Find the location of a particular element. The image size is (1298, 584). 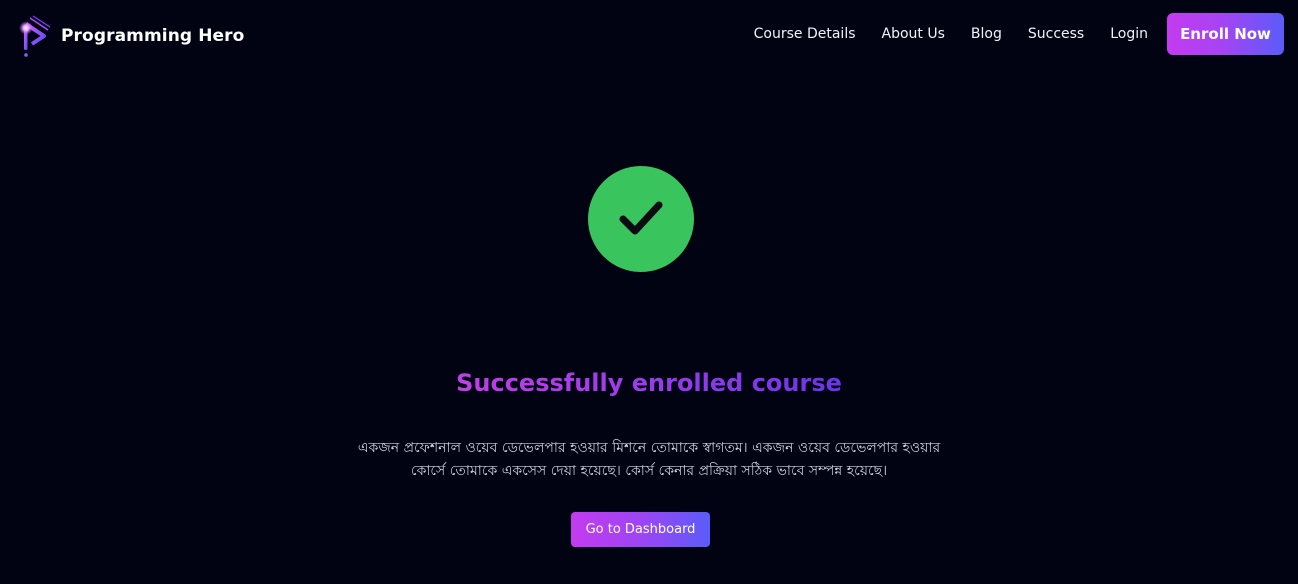

nav-item-course-details: Course Details is located at coordinates (805, 34).